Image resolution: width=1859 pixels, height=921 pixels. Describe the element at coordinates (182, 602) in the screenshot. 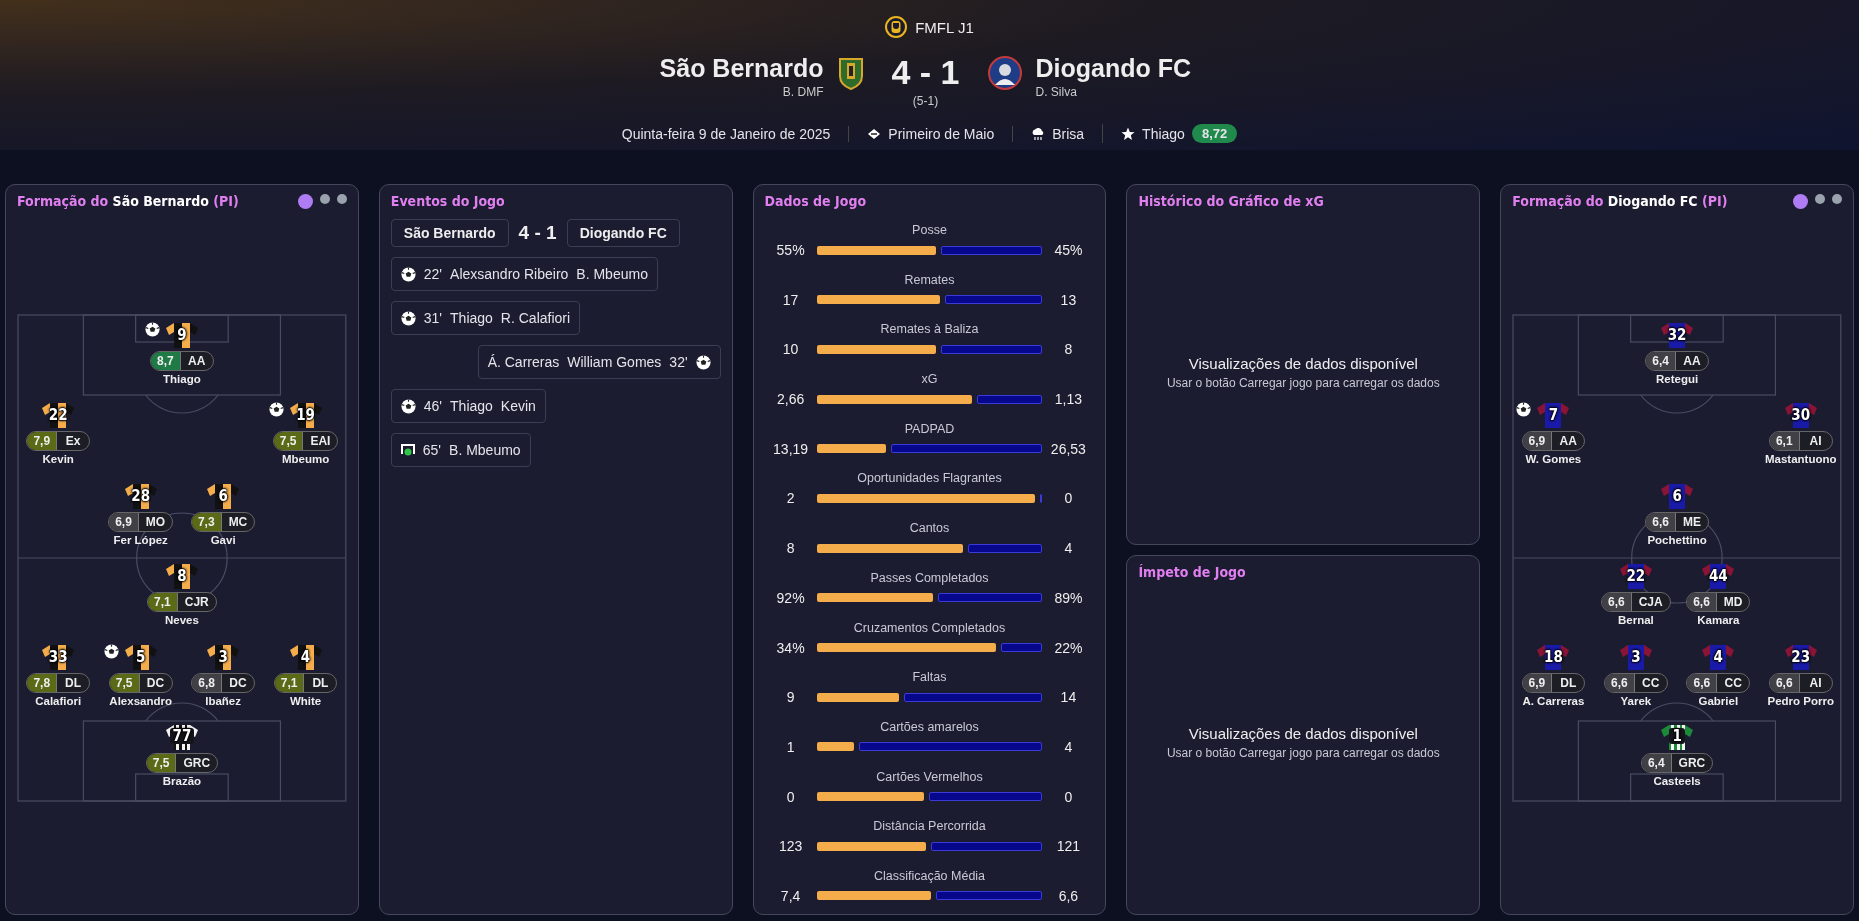

I see `rating-badge: 7,1 CJR` at that location.